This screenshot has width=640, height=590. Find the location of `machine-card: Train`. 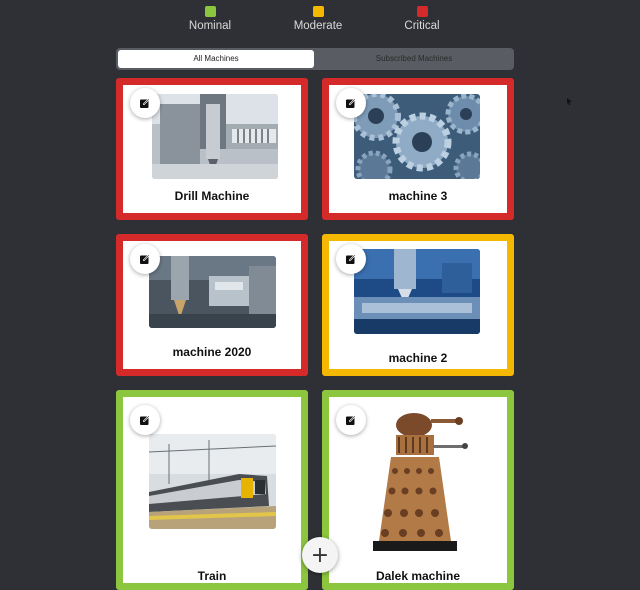

machine-card: Train is located at coordinates (212, 490).